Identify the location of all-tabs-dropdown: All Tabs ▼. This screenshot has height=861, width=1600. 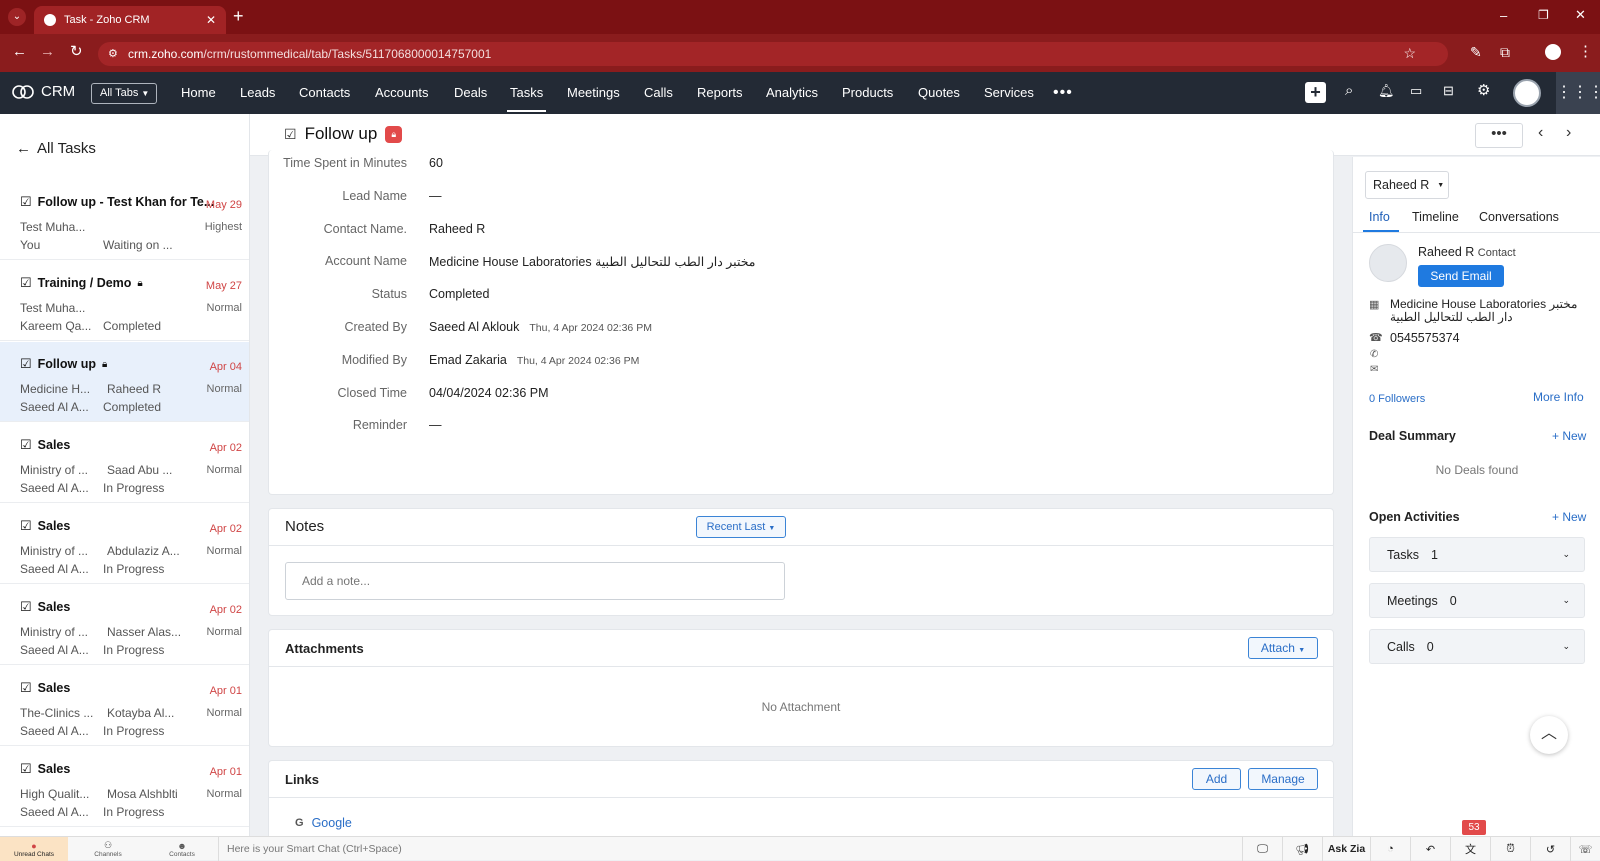
(124, 93).